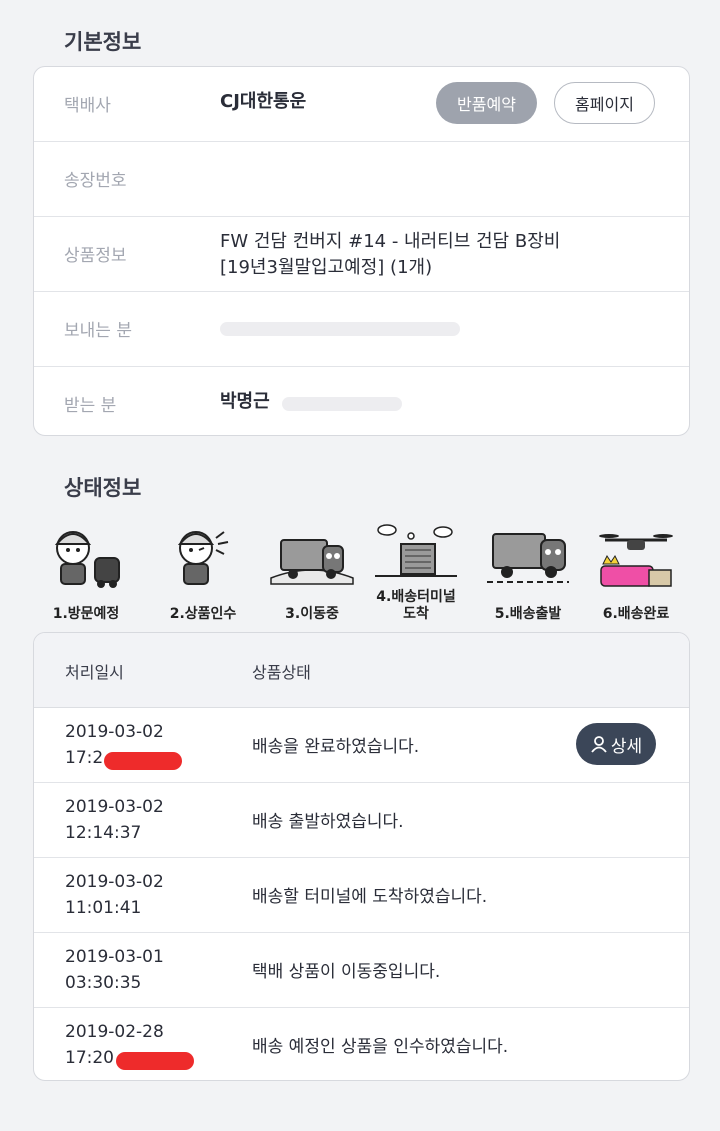  I want to click on terminal-building-icon, so click(416, 550).